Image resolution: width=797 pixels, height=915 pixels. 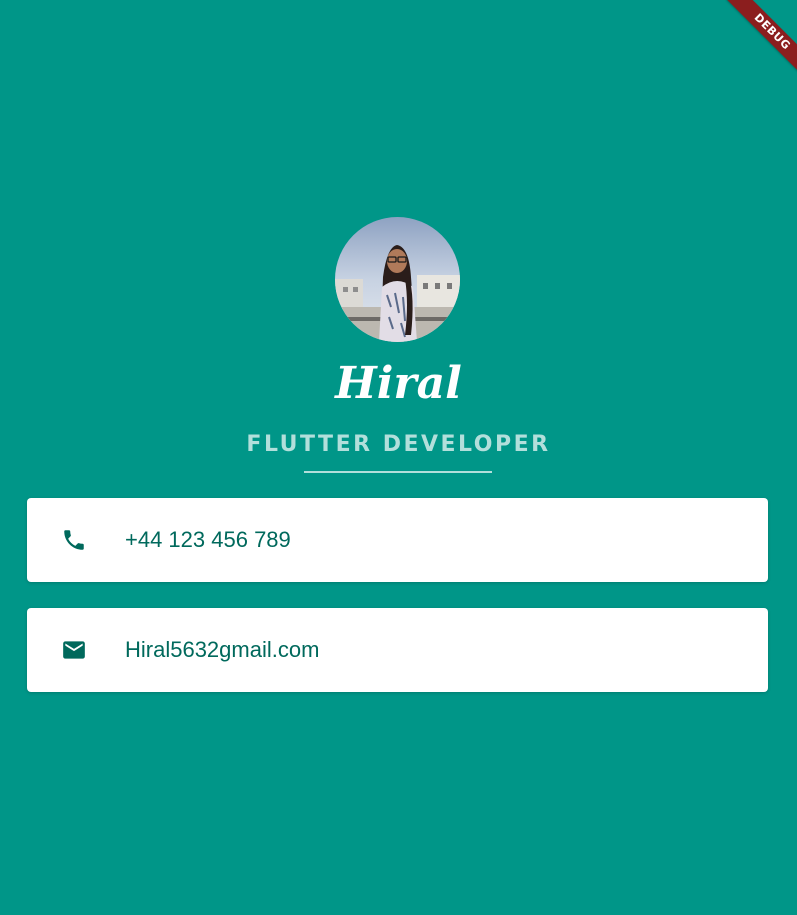 What do you see at coordinates (398, 472) in the screenshot?
I see `divider` at bounding box center [398, 472].